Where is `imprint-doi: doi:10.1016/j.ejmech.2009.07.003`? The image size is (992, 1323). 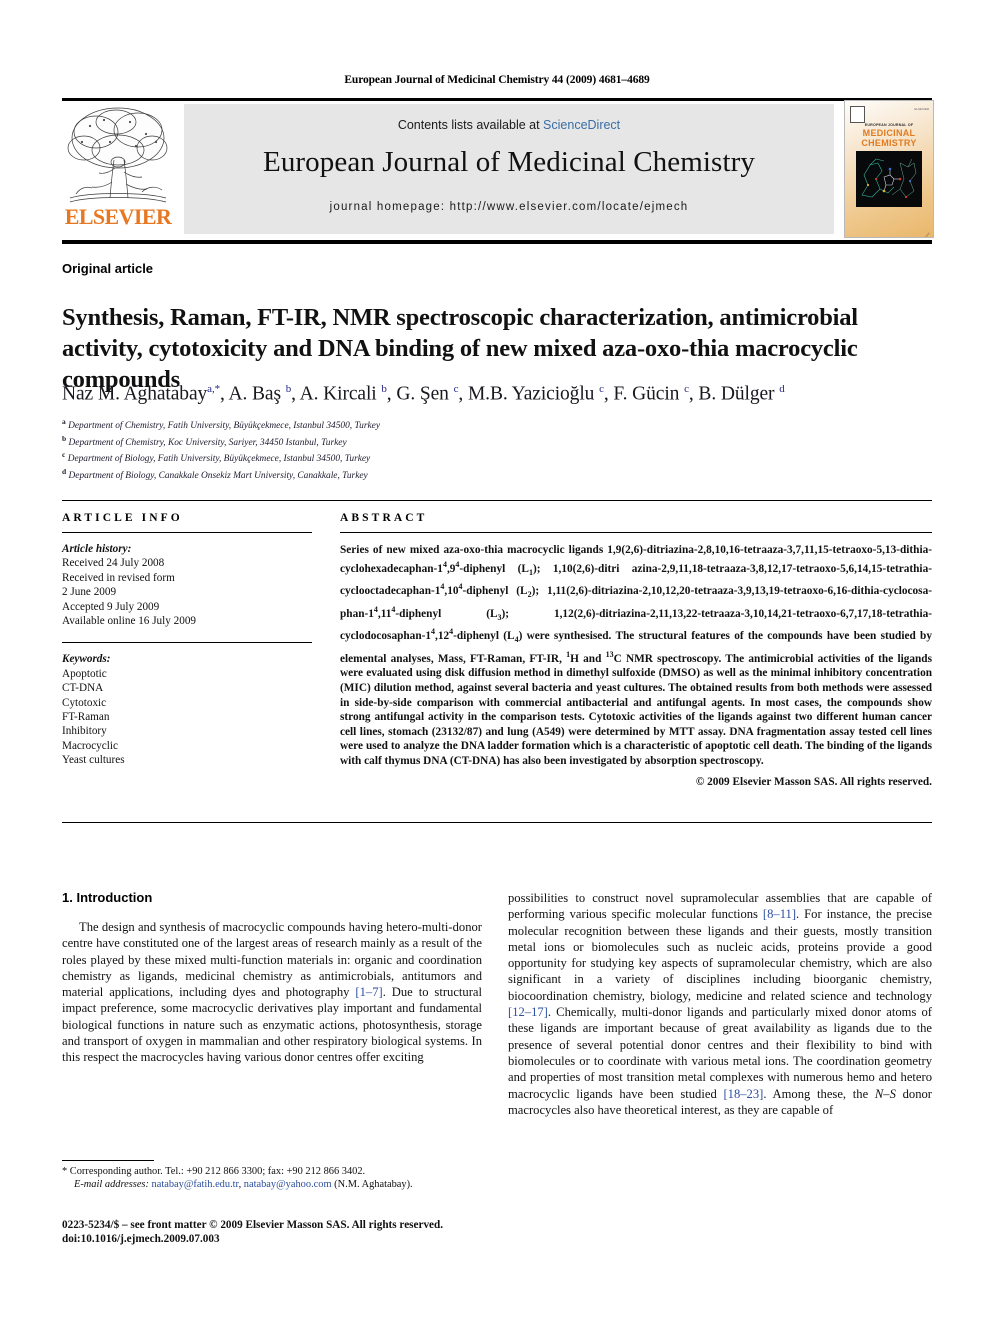
imprint-doi: doi:10.1016/j.ejmech.2009.07.003 is located at coordinates (141, 1239).